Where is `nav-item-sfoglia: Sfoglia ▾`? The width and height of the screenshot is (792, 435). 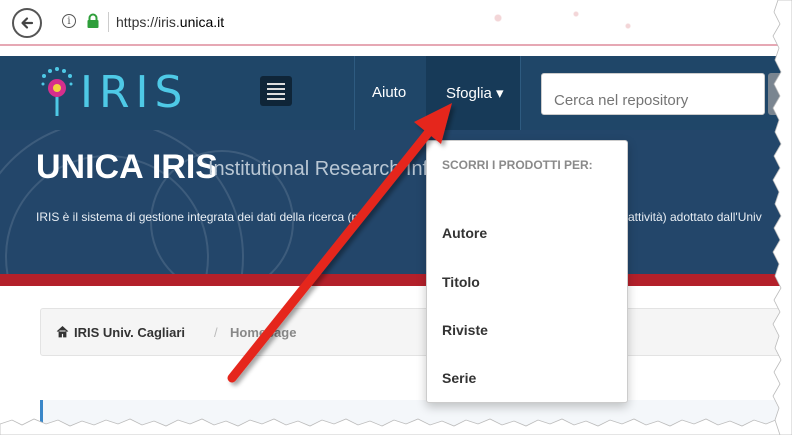 nav-item-sfoglia: Sfoglia ▾ is located at coordinates (475, 93).